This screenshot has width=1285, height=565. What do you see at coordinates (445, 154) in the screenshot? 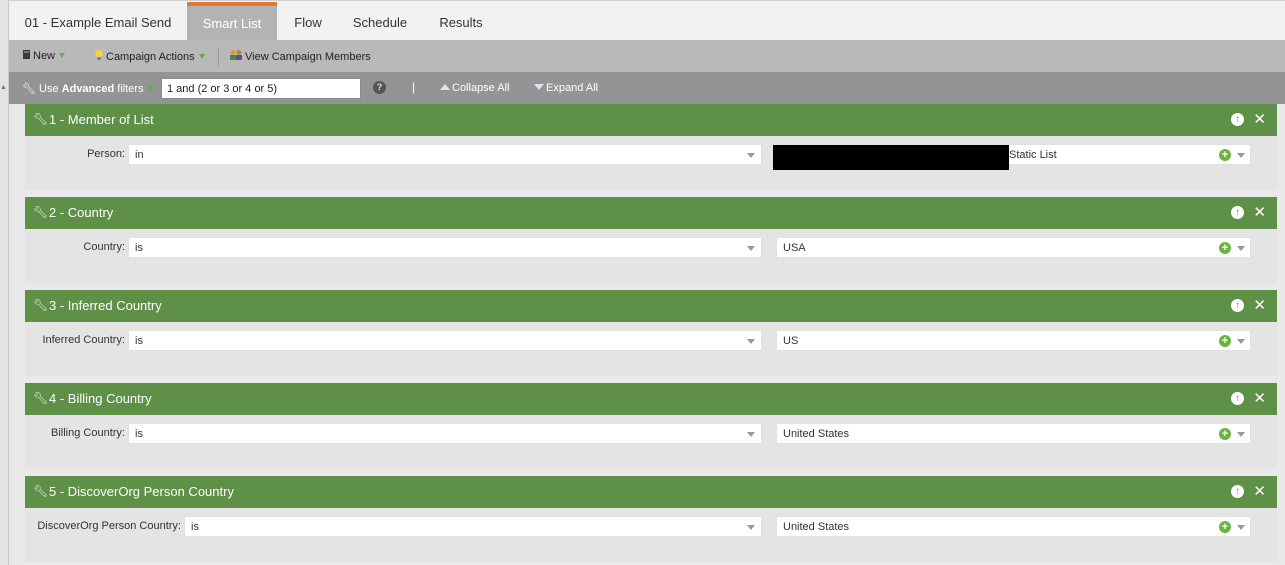
I see `operator-select: in` at bounding box center [445, 154].